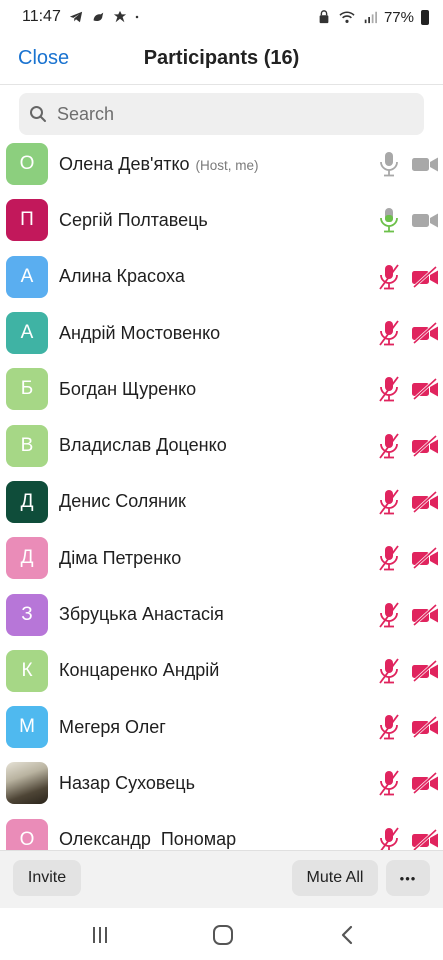 The image size is (443, 960). I want to click on participant-row: О Олена Дев'ятко (Host, me), so click(221, 164).